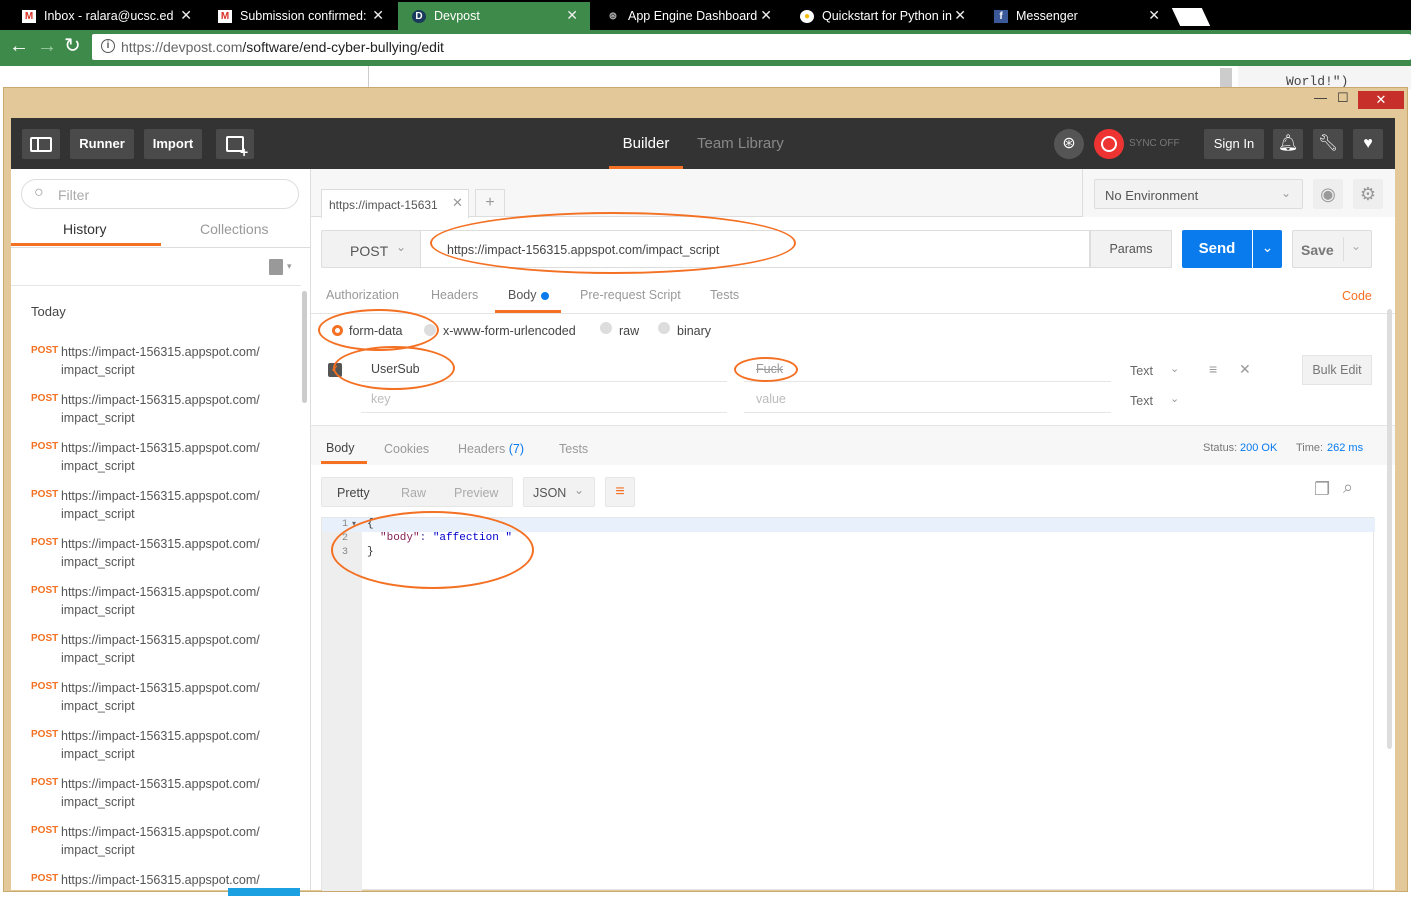 Image resolution: width=1411 pixels, height=913 pixels. Describe the element at coordinates (927, 367) in the screenshot. I see `value-field: Fuck` at that location.